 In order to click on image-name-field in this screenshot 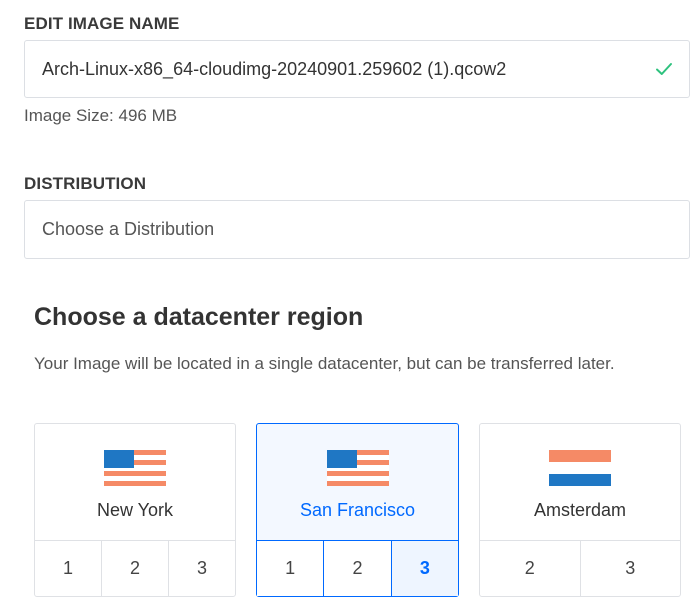, I will do `click(357, 69)`.